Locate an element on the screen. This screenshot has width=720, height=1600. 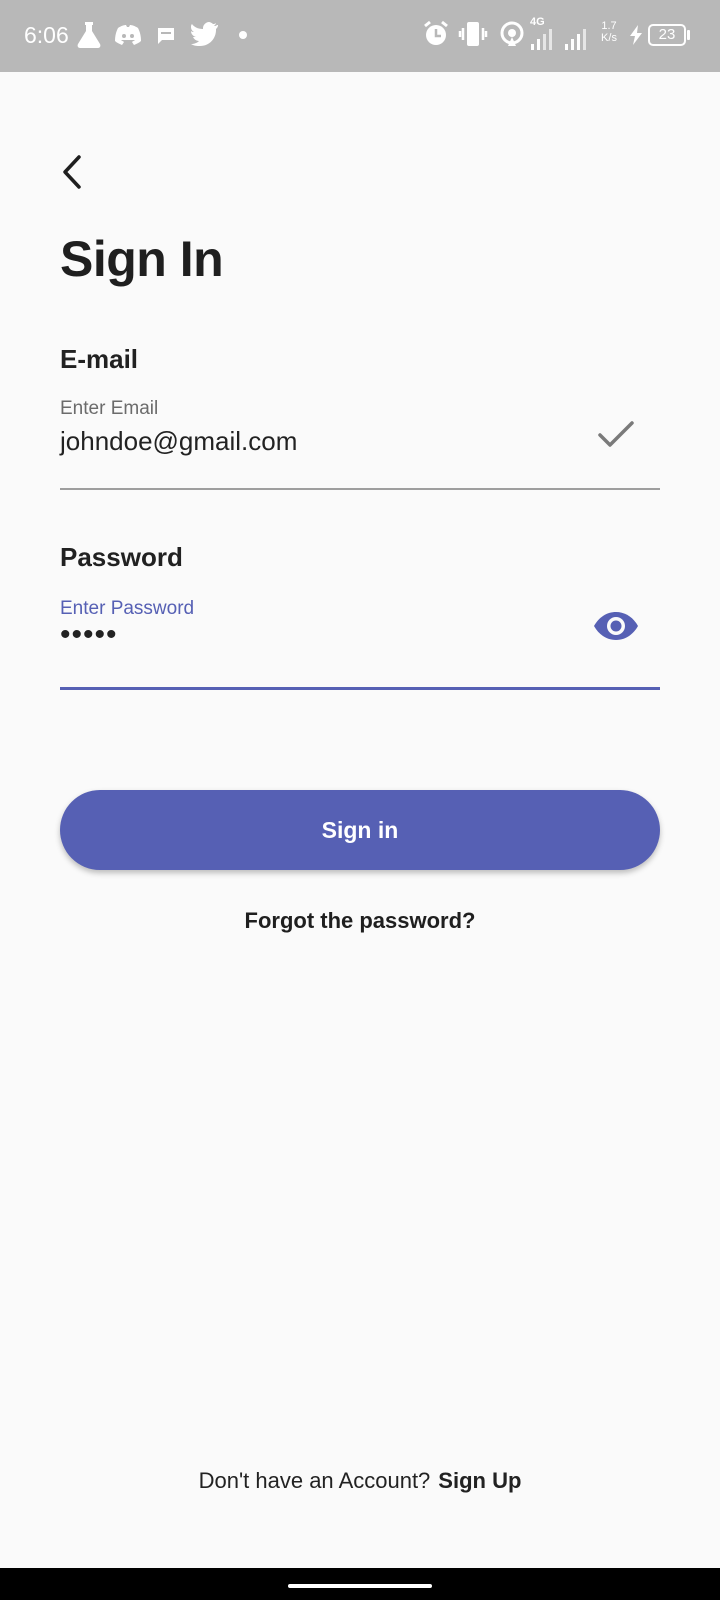
discord-icon is located at coordinates (128, 35).